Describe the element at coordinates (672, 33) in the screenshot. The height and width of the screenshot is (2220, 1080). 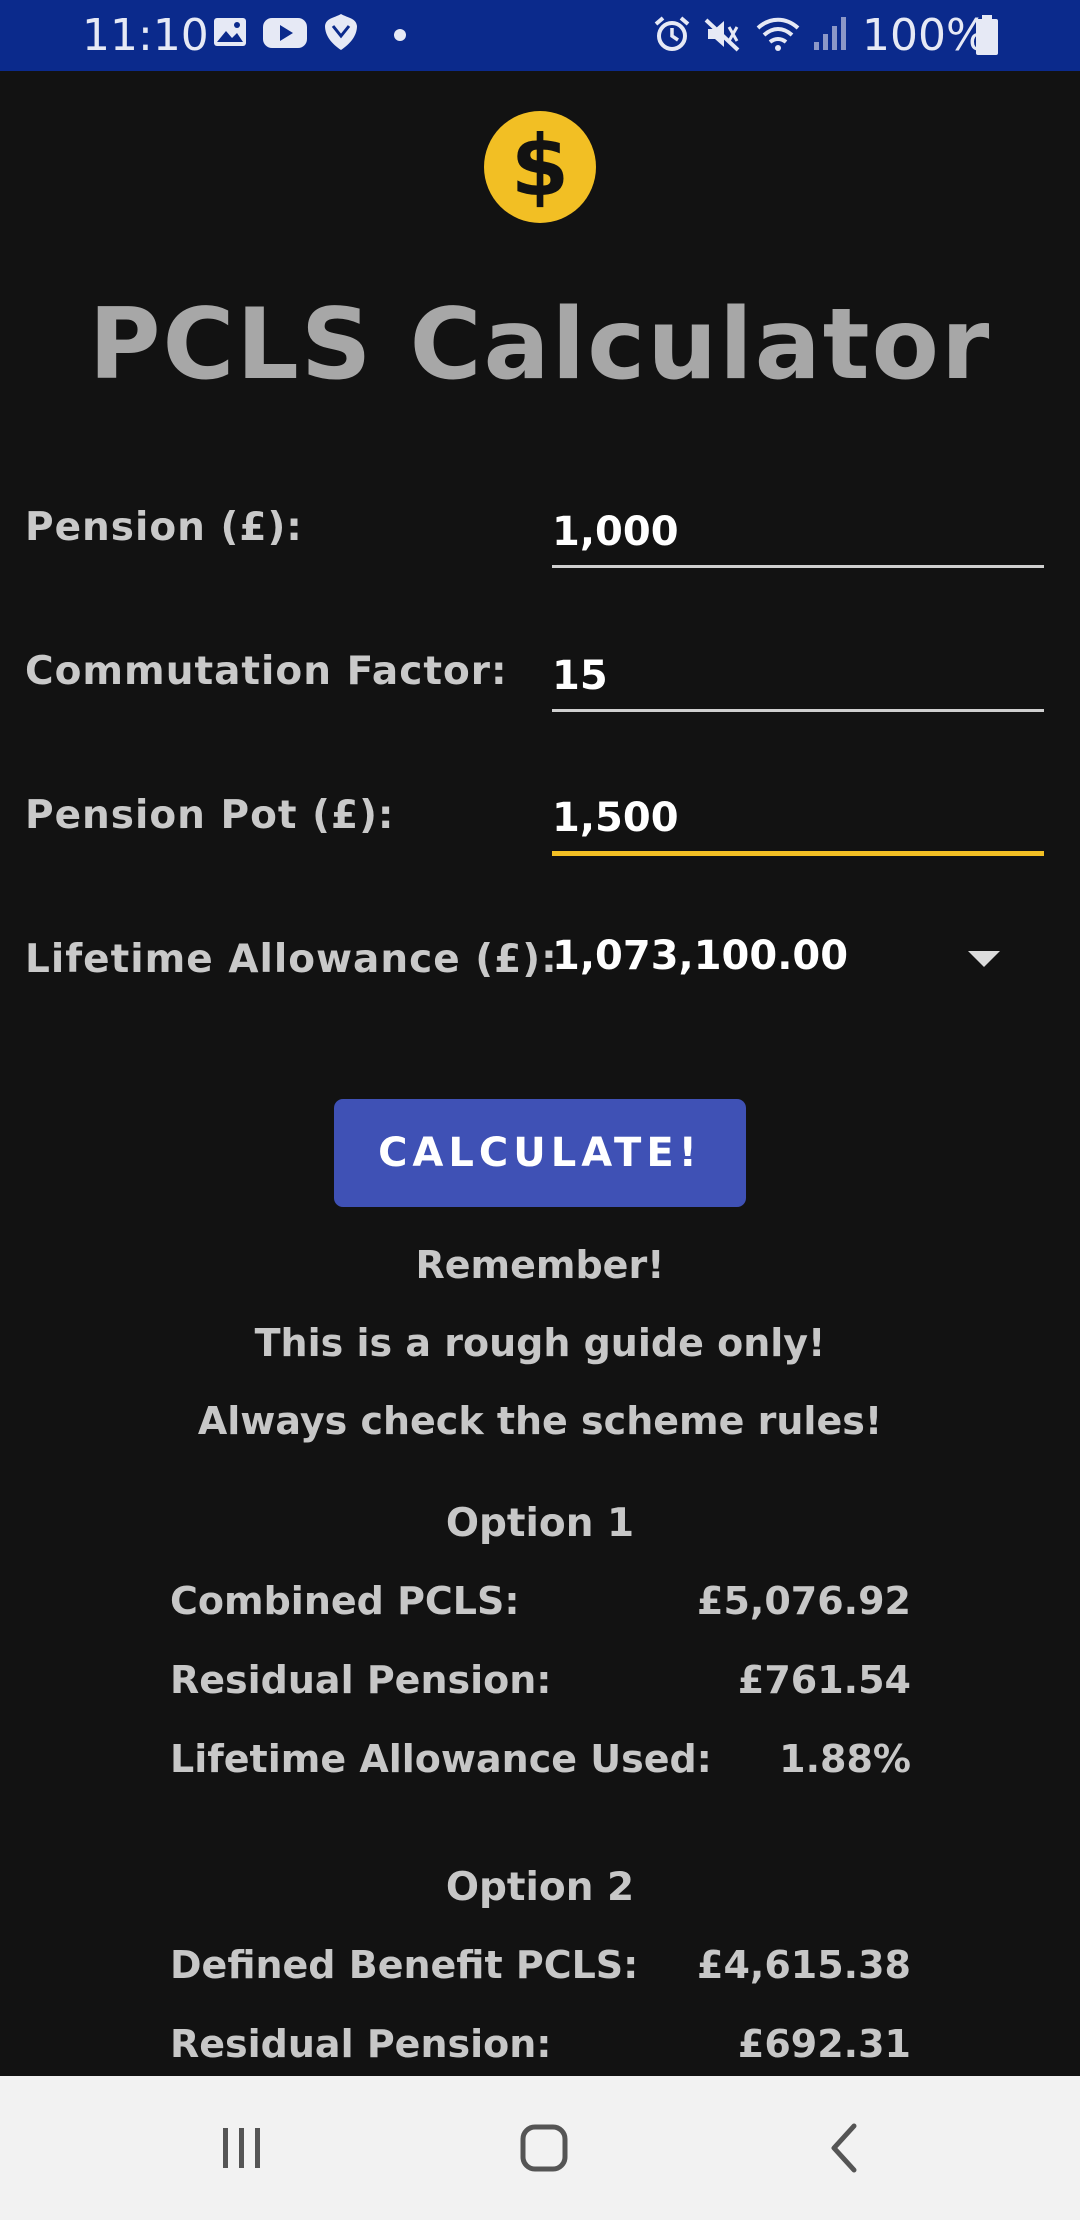
I see `alarm-icon` at that location.